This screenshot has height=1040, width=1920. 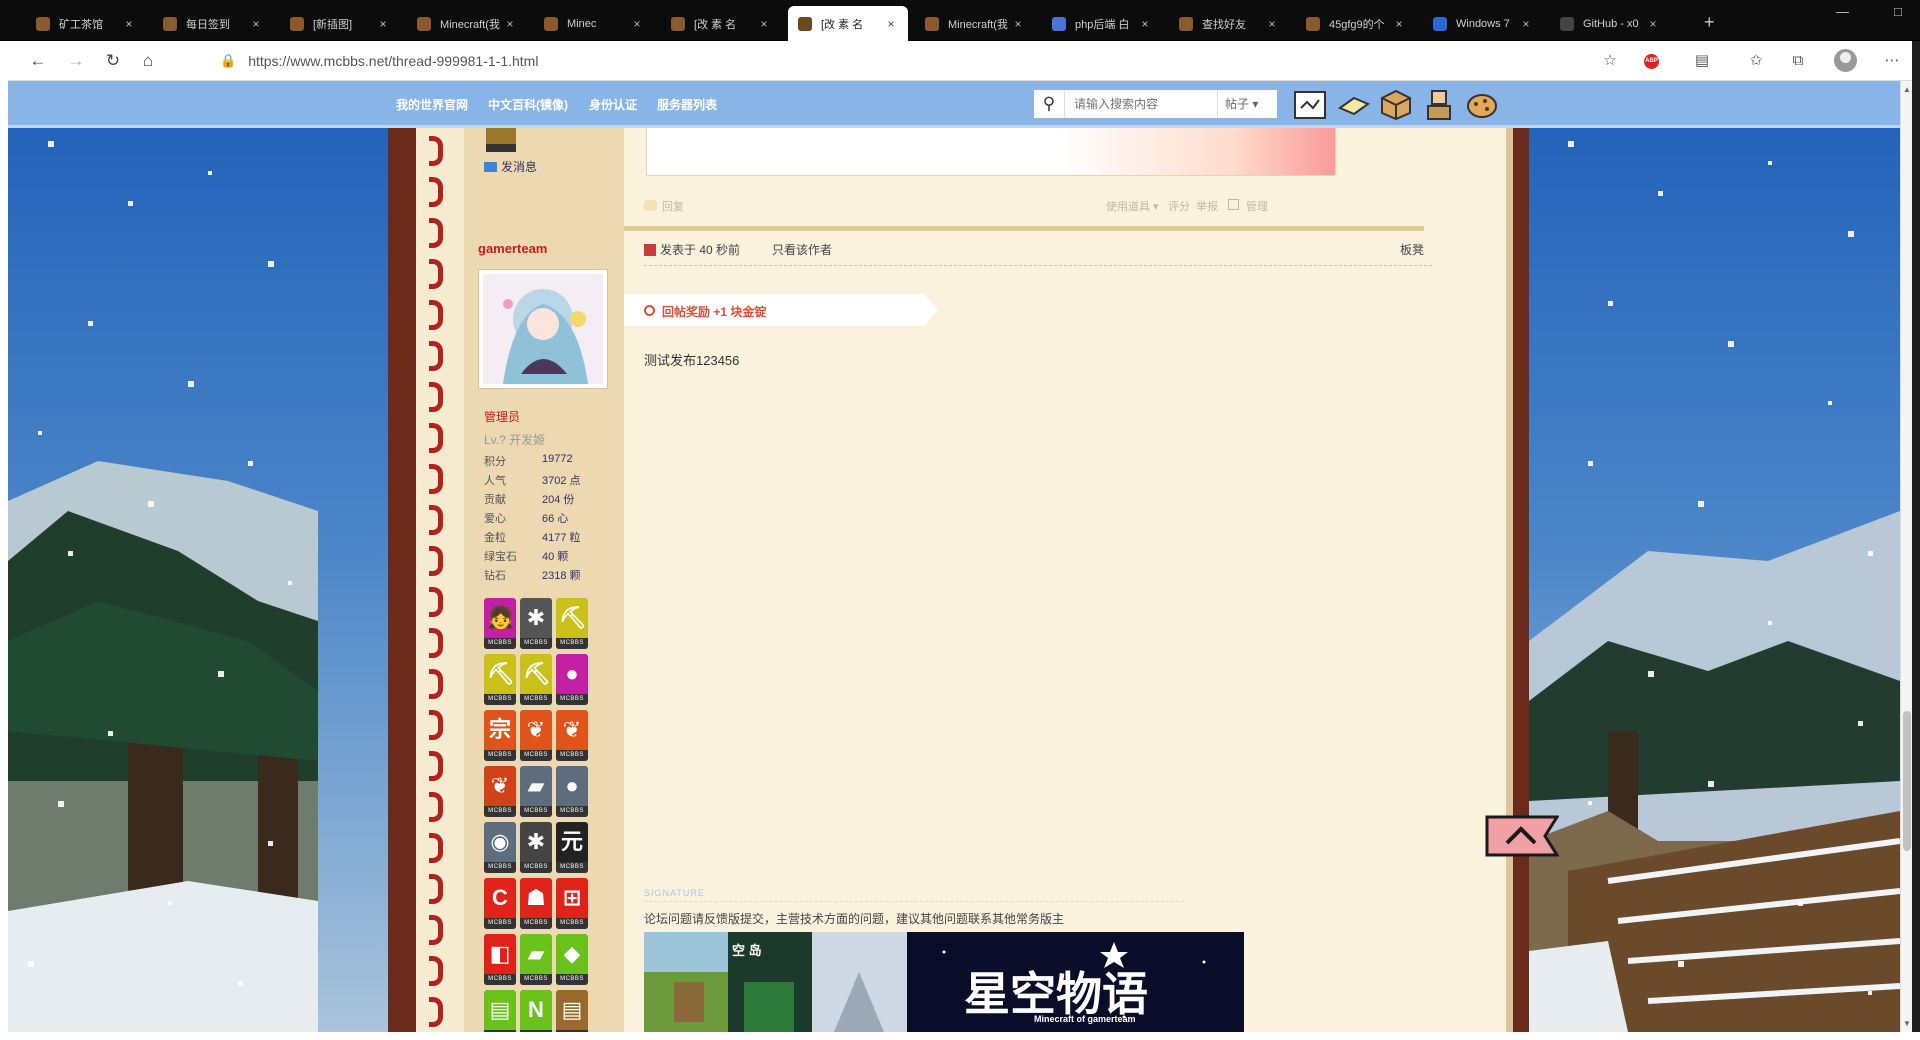 I want to click on collections-icon: ⧉, so click(x=1798, y=61).